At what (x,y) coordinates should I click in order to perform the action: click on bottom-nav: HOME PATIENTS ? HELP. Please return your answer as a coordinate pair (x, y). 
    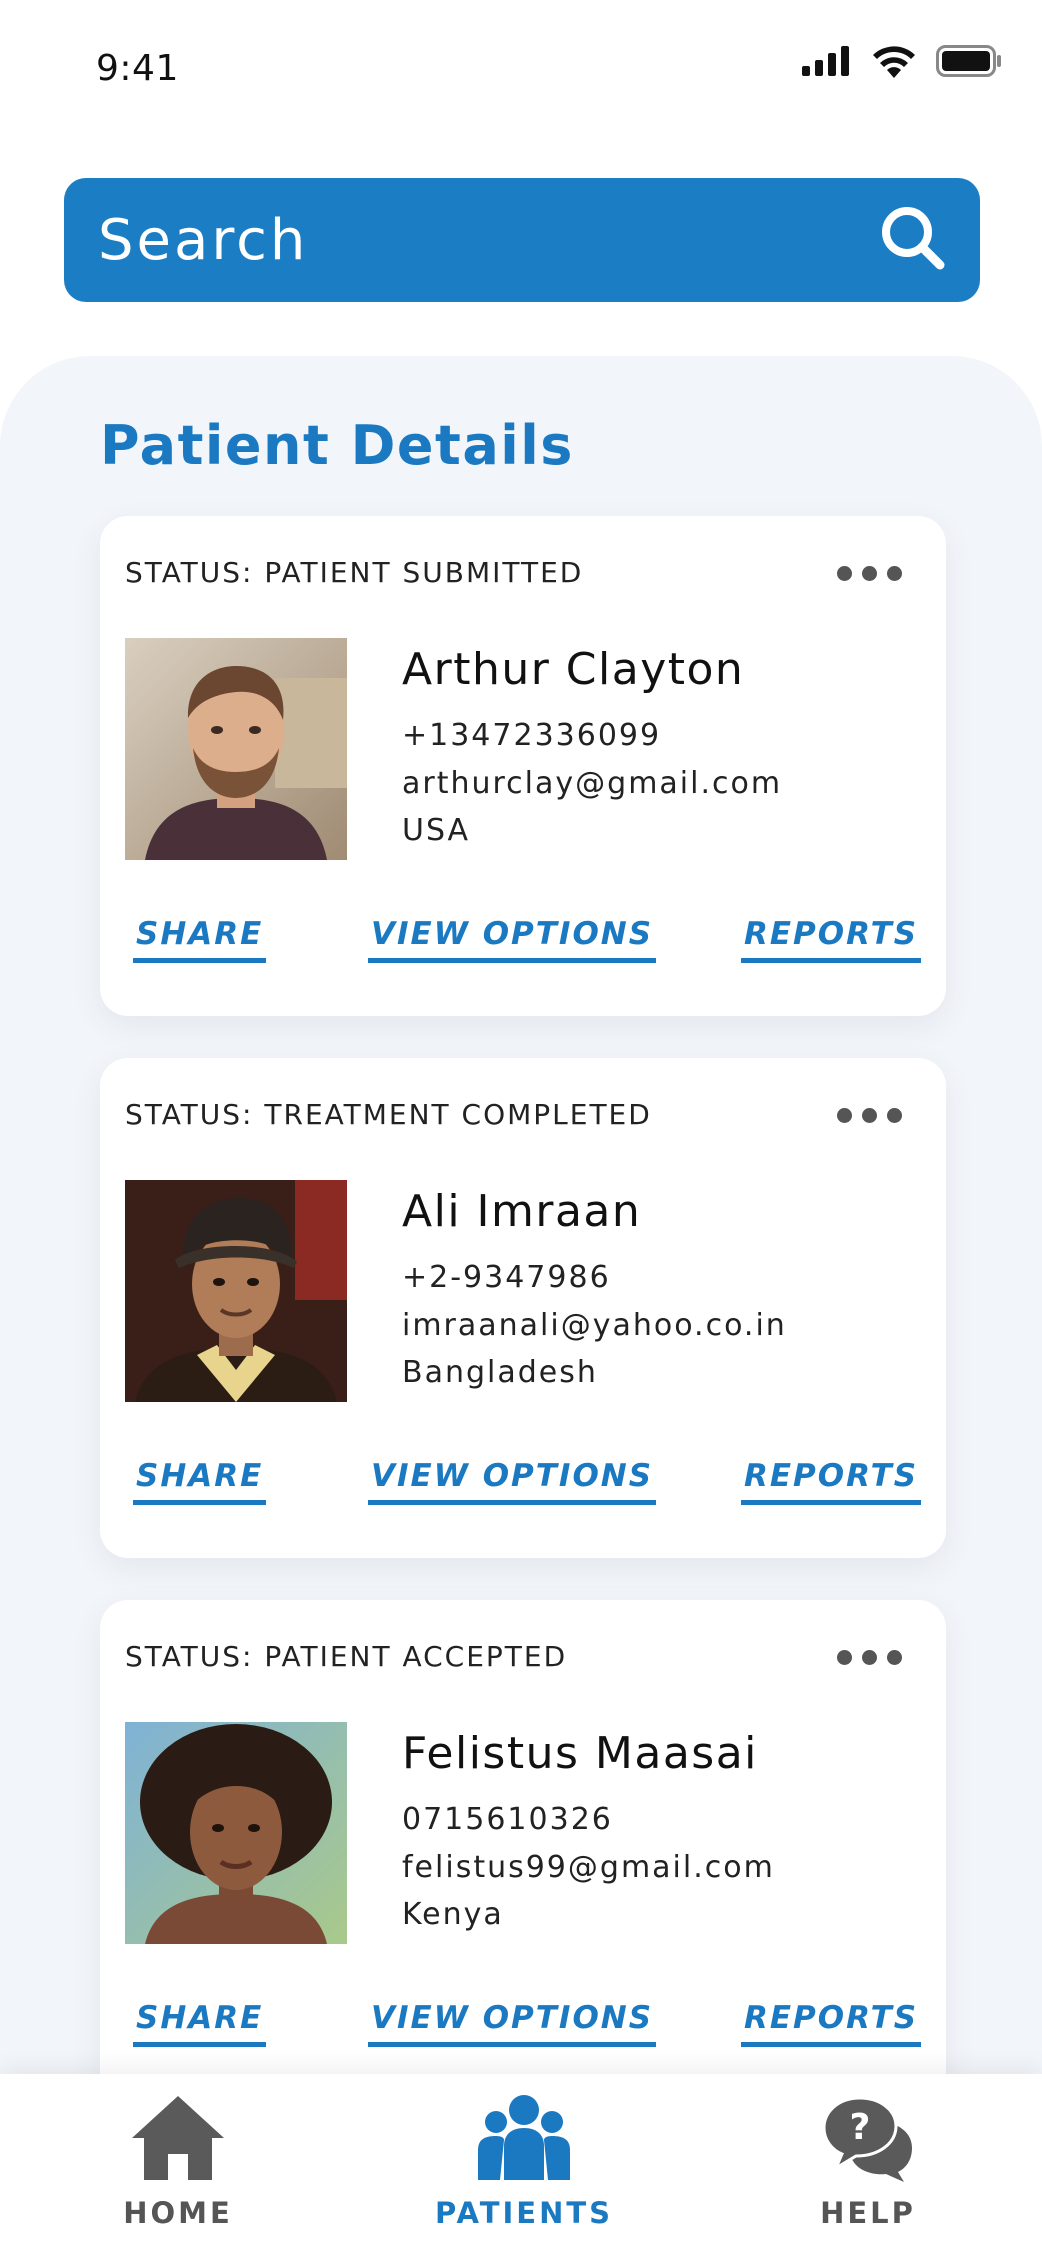
    Looking at the image, I should click on (521, 2165).